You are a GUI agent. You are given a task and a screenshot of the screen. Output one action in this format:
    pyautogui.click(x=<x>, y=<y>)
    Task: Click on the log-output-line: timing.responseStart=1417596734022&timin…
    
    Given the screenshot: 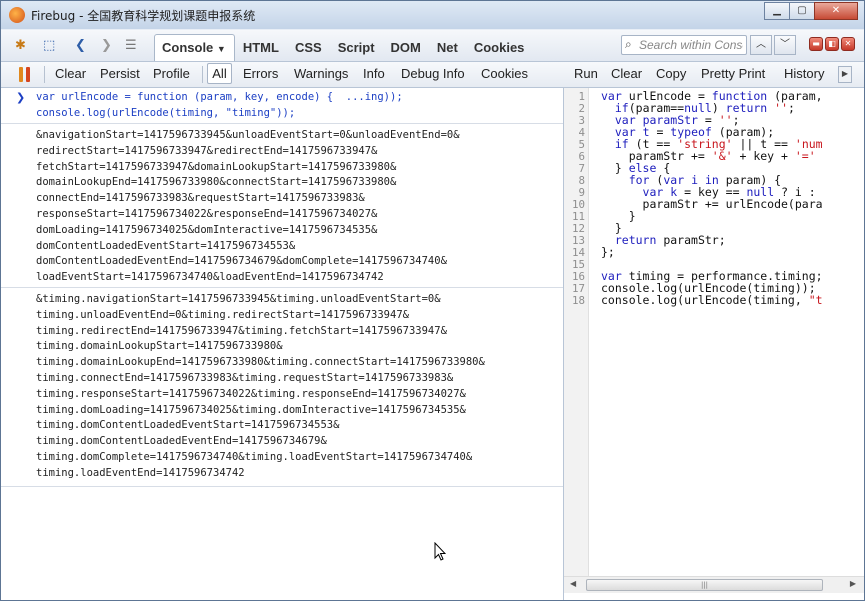 What is the action you would take?
    pyautogui.click(x=251, y=393)
    